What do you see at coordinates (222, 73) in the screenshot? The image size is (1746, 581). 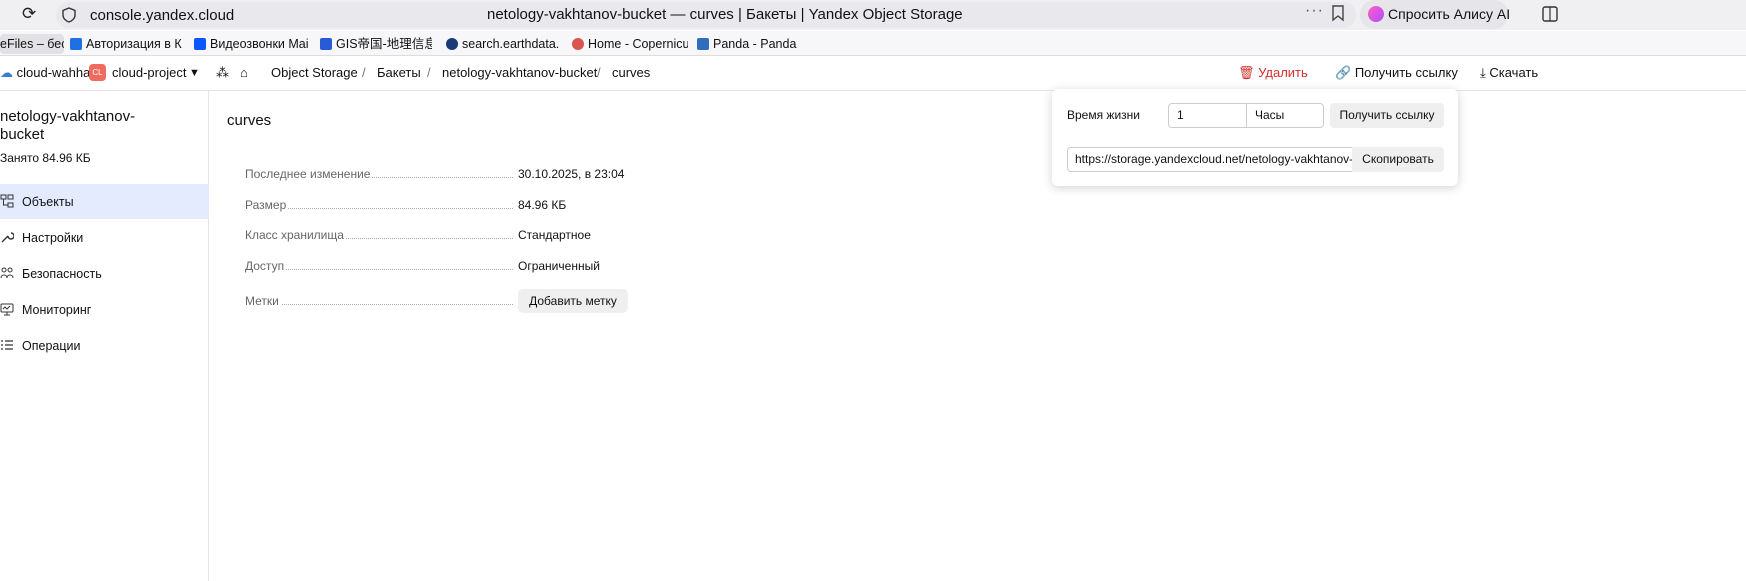 I see `services-icon: ⁂` at bounding box center [222, 73].